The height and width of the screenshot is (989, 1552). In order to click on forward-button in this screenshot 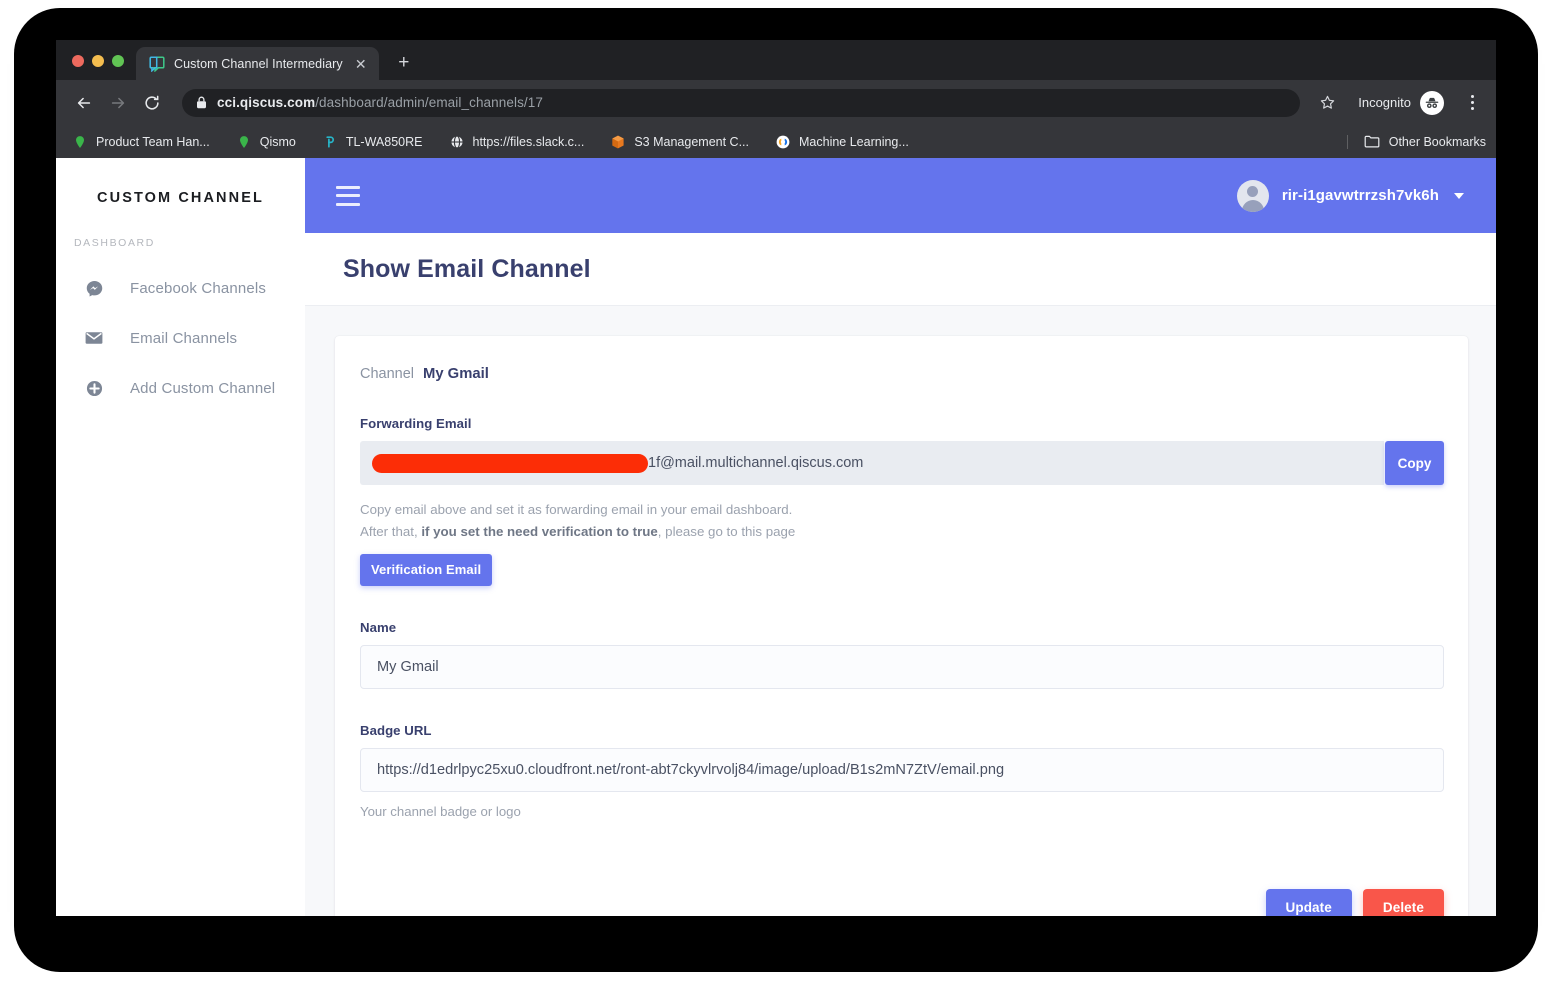, I will do `click(118, 103)`.